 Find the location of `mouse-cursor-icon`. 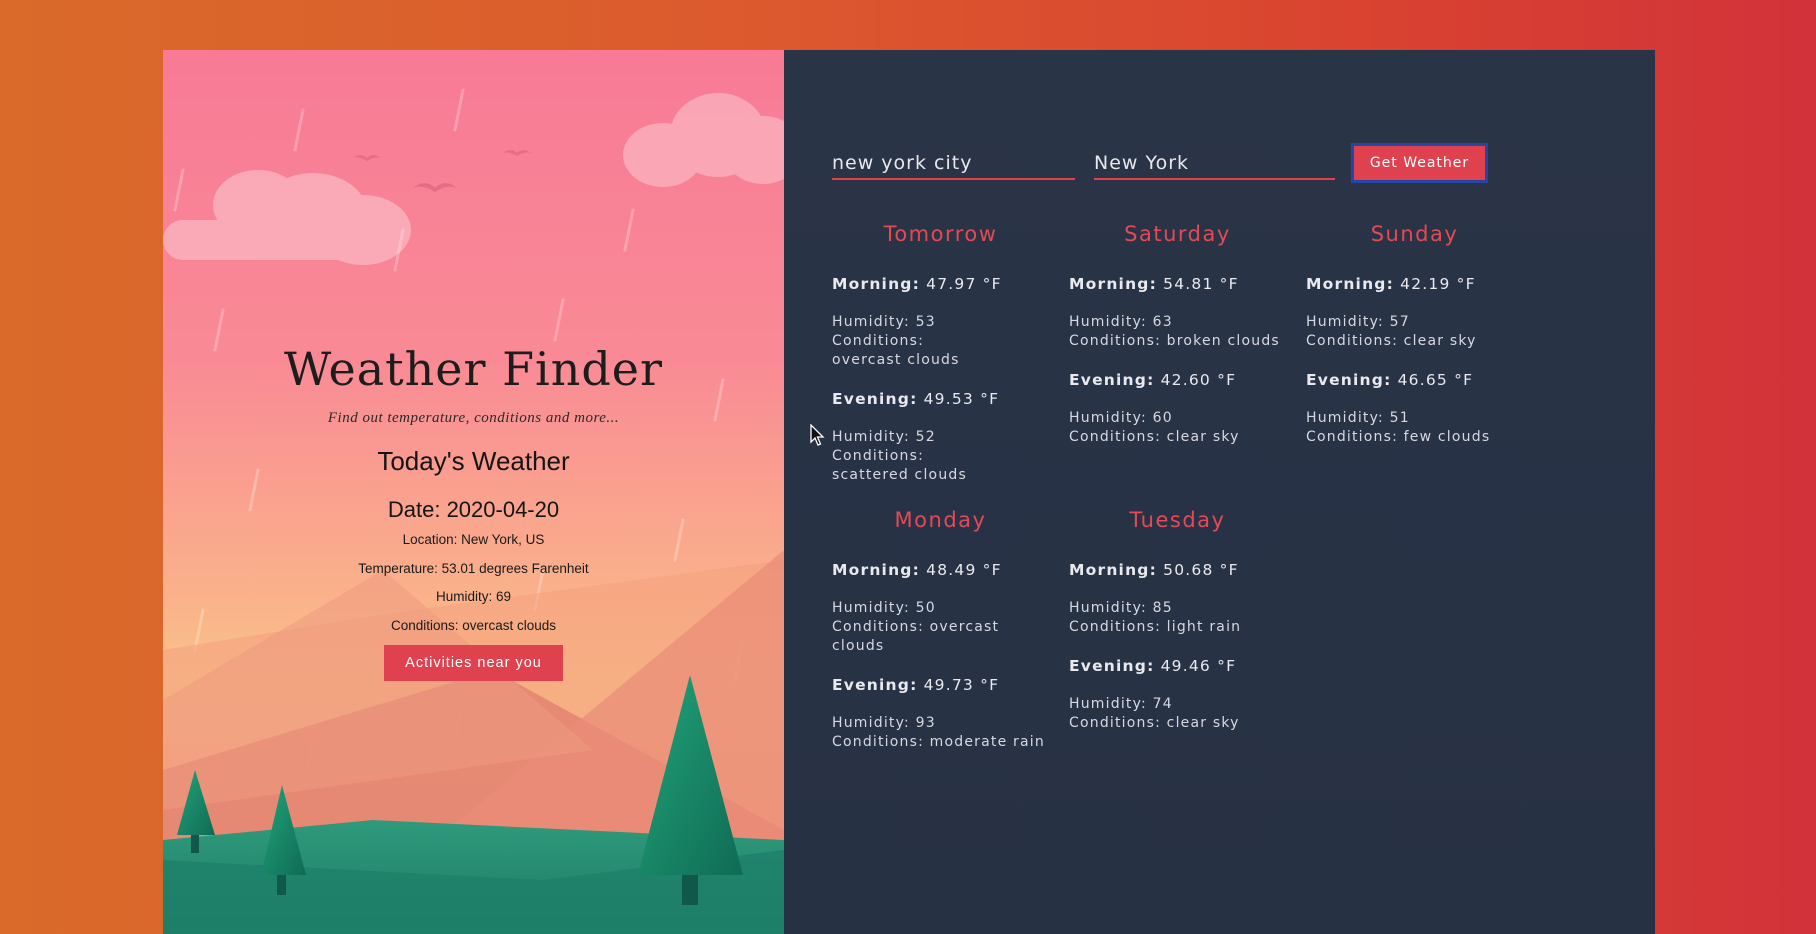

mouse-cursor-icon is located at coordinates (817, 435).